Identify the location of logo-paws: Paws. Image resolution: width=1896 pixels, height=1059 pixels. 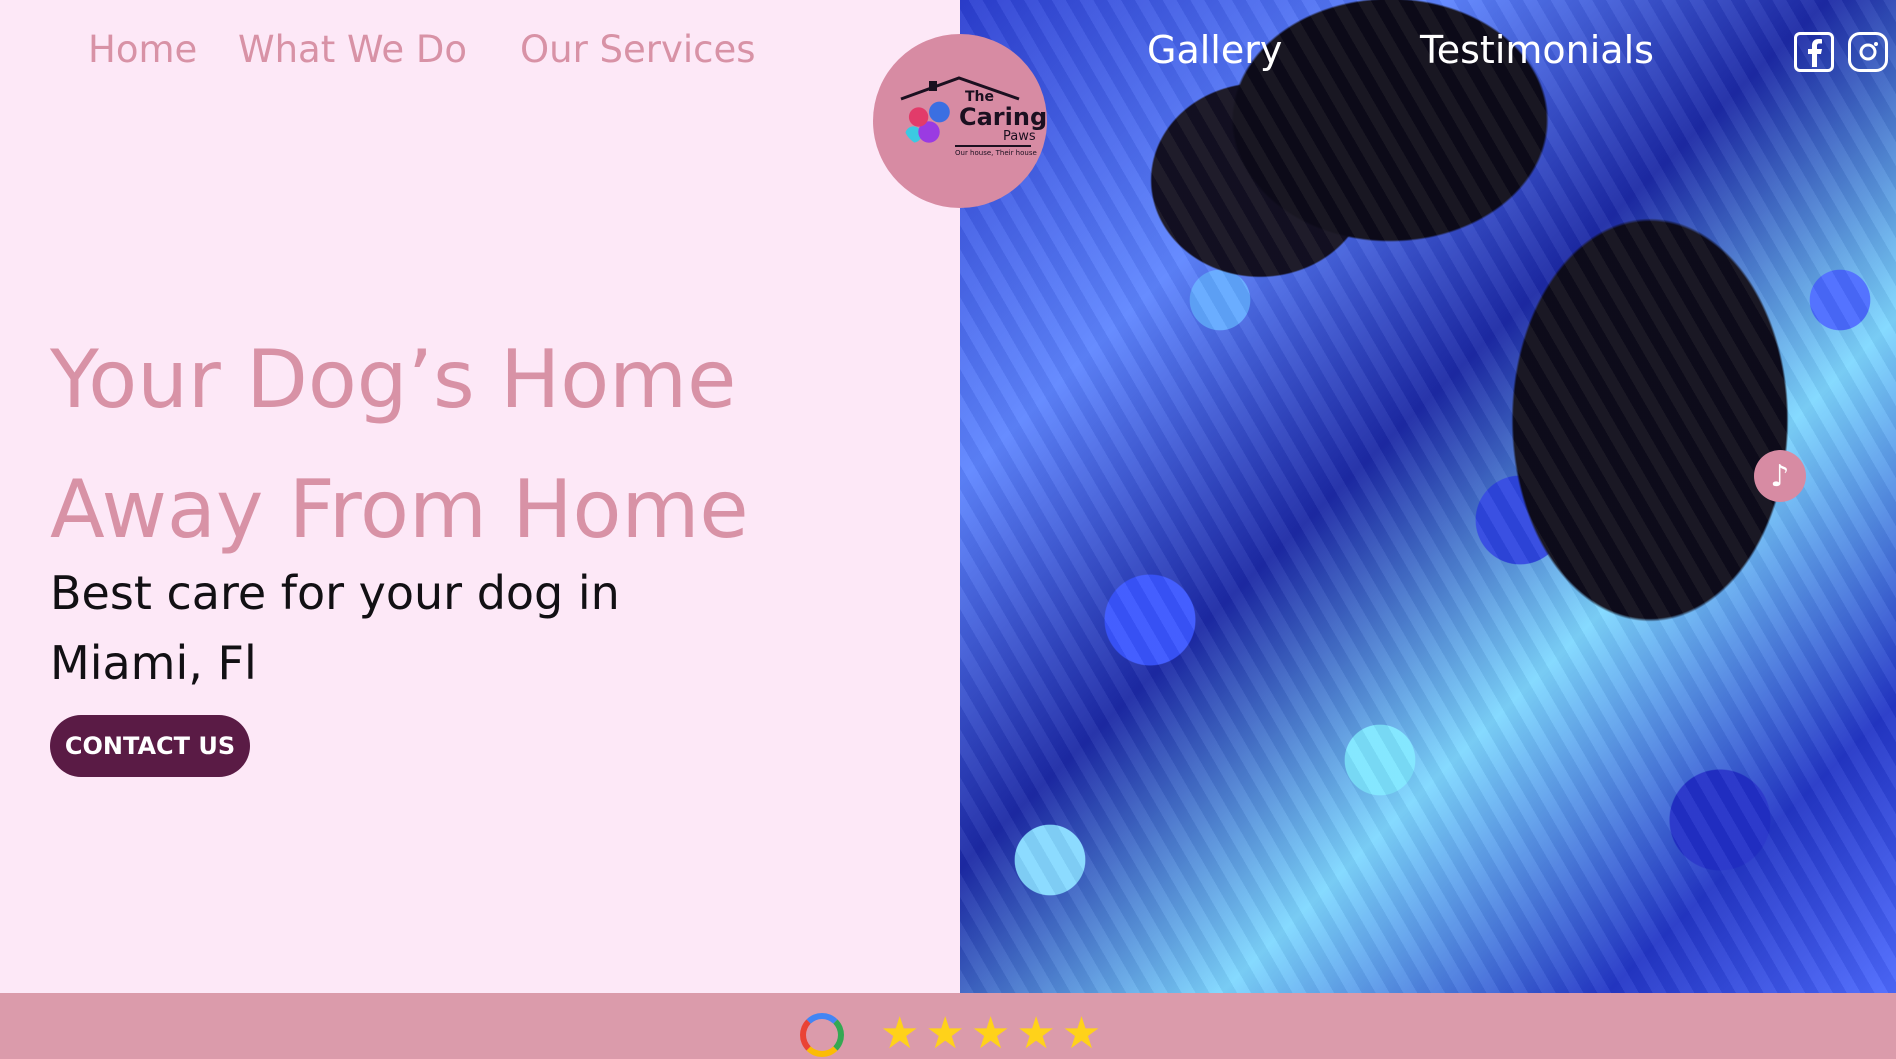
(1019, 136).